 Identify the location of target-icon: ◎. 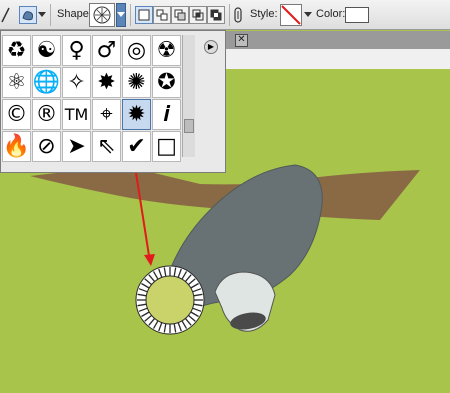
(136, 50).